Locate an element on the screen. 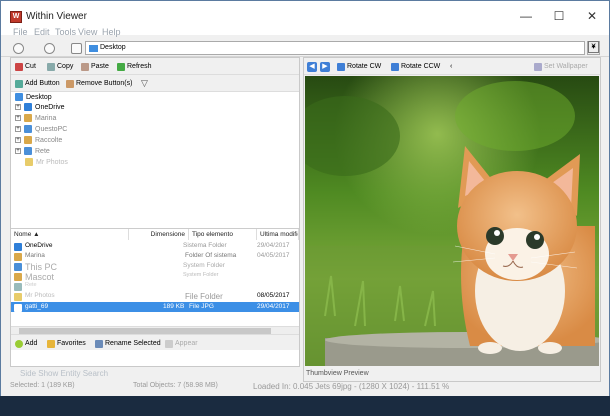 The image size is (610, 416). paste-icon is located at coordinates (85, 66).